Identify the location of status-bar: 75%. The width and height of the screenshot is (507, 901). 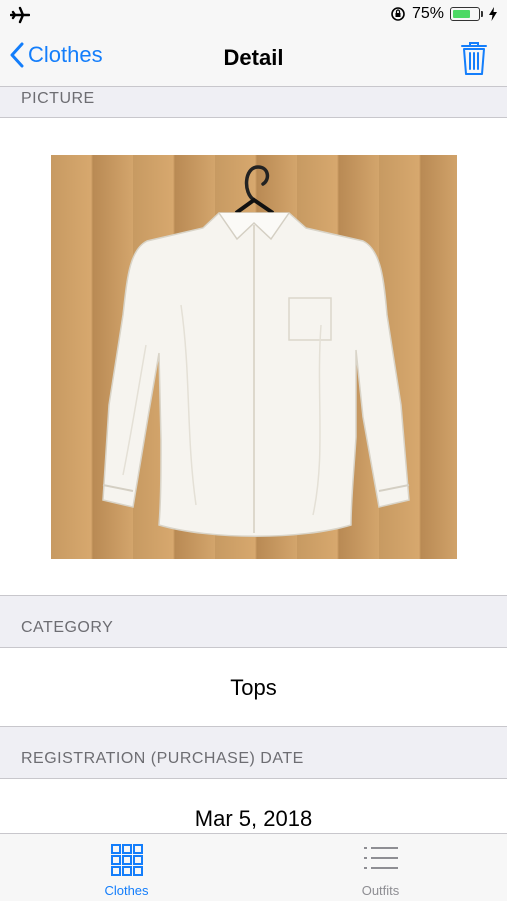
(253, 15).